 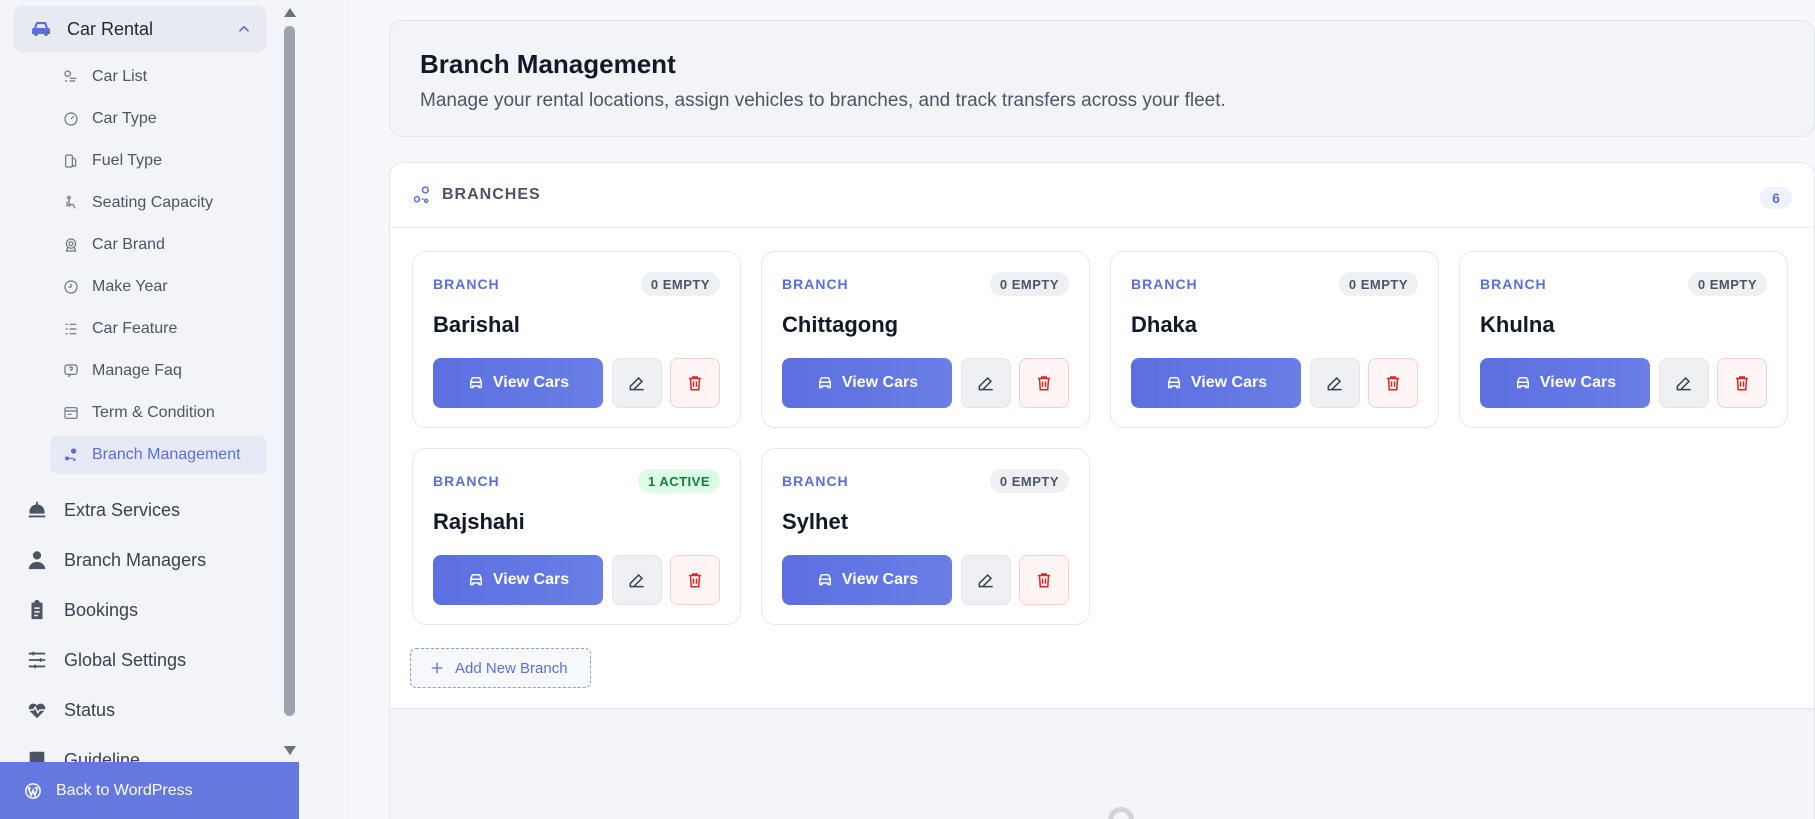 I want to click on service-bell-icon, so click(x=37, y=510).